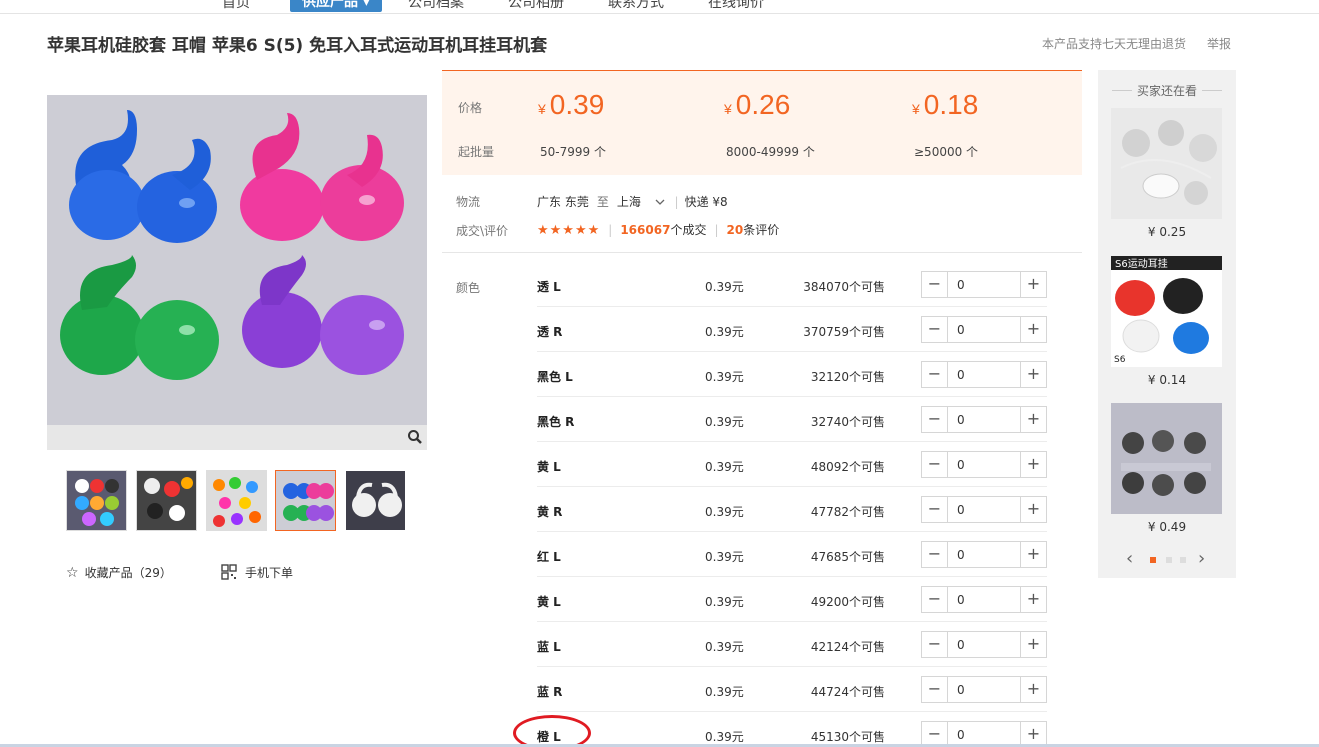 The image size is (1319, 747). I want to click on favorite-label: 收藏产品（29）, so click(128, 573).